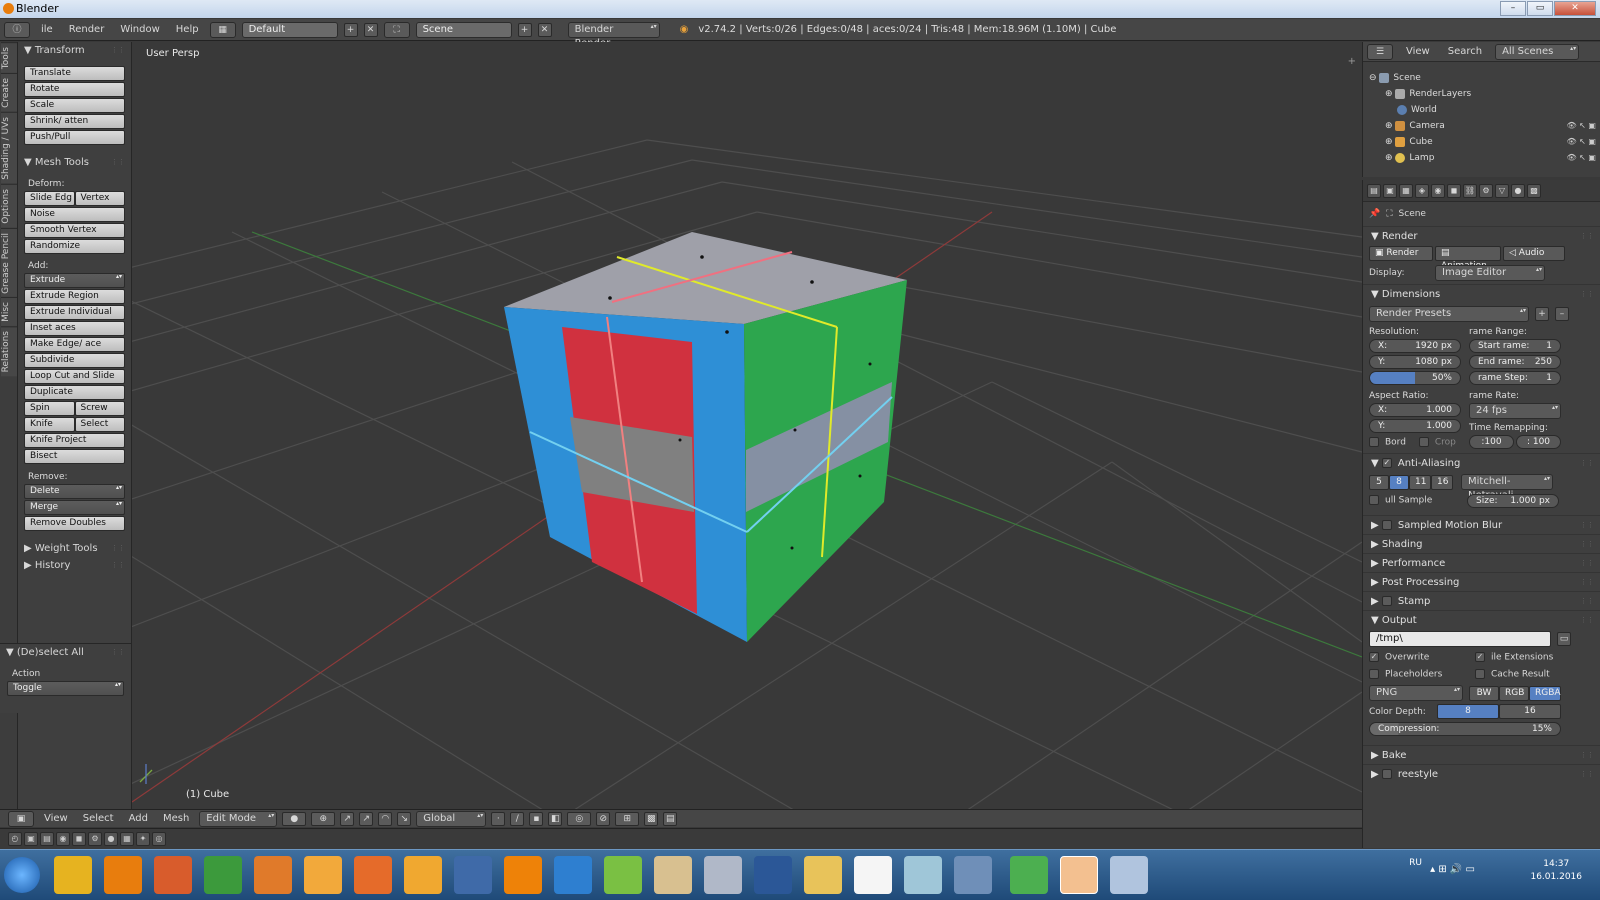  Describe the element at coordinates (74, 328) in the screenshot. I see `inset-faces-button: Inset aces` at that location.